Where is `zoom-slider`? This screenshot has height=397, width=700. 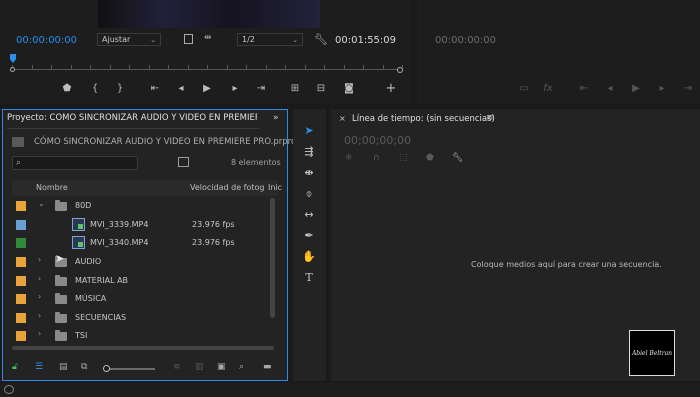
zoom-slider is located at coordinates (129, 369).